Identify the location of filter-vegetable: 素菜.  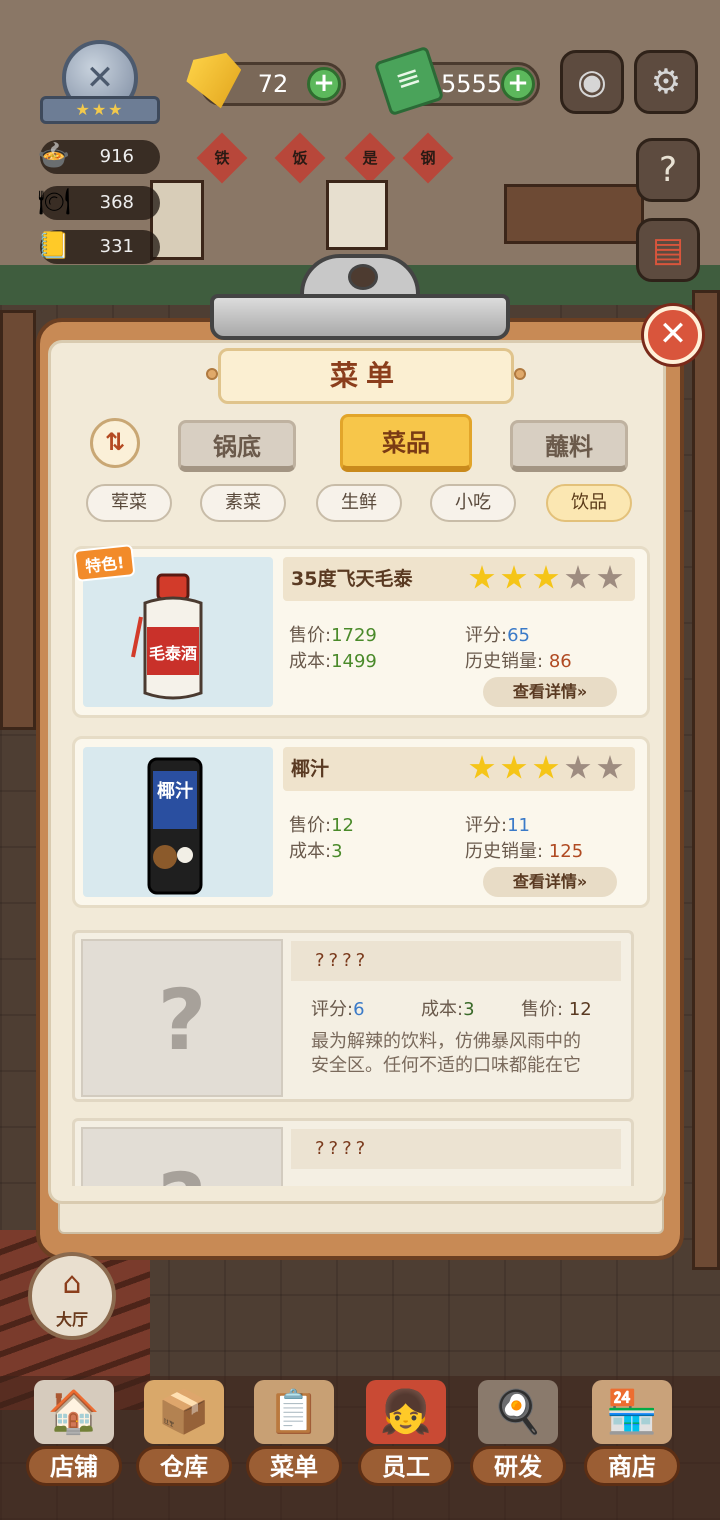
(243, 503).